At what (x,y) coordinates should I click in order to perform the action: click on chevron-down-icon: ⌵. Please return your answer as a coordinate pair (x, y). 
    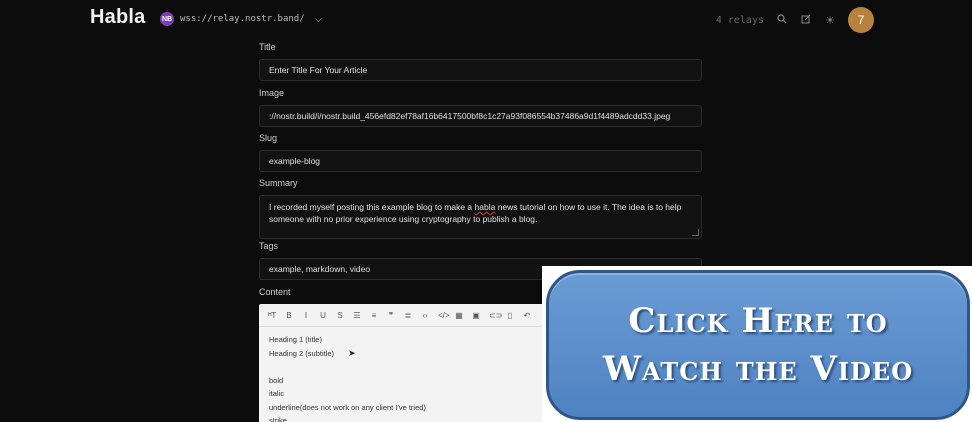
    Looking at the image, I should click on (318, 19).